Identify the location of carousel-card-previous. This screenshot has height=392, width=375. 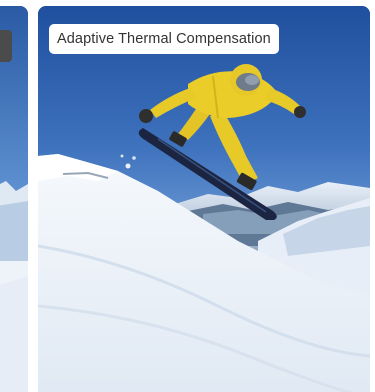
(14, 199).